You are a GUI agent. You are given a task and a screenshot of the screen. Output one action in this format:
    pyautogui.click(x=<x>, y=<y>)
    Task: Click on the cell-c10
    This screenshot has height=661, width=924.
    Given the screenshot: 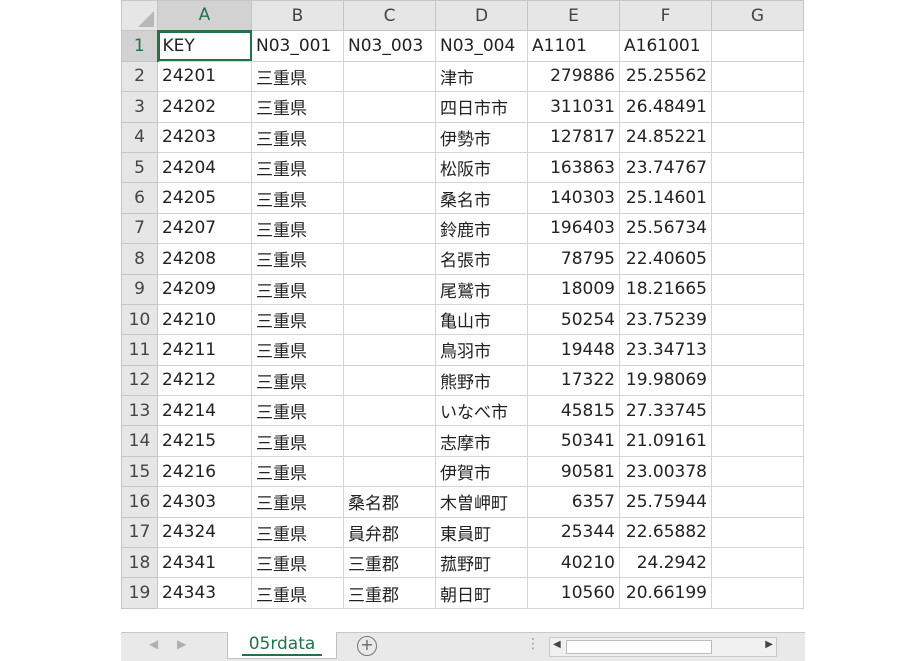 What is the action you would take?
    pyautogui.click(x=389, y=319)
    